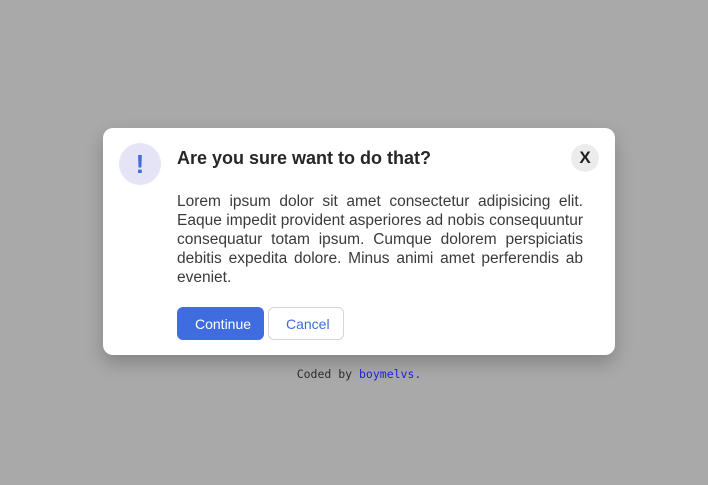 The width and height of the screenshot is (708, 485). I want to click on close-icon: X, so click(585, 157).